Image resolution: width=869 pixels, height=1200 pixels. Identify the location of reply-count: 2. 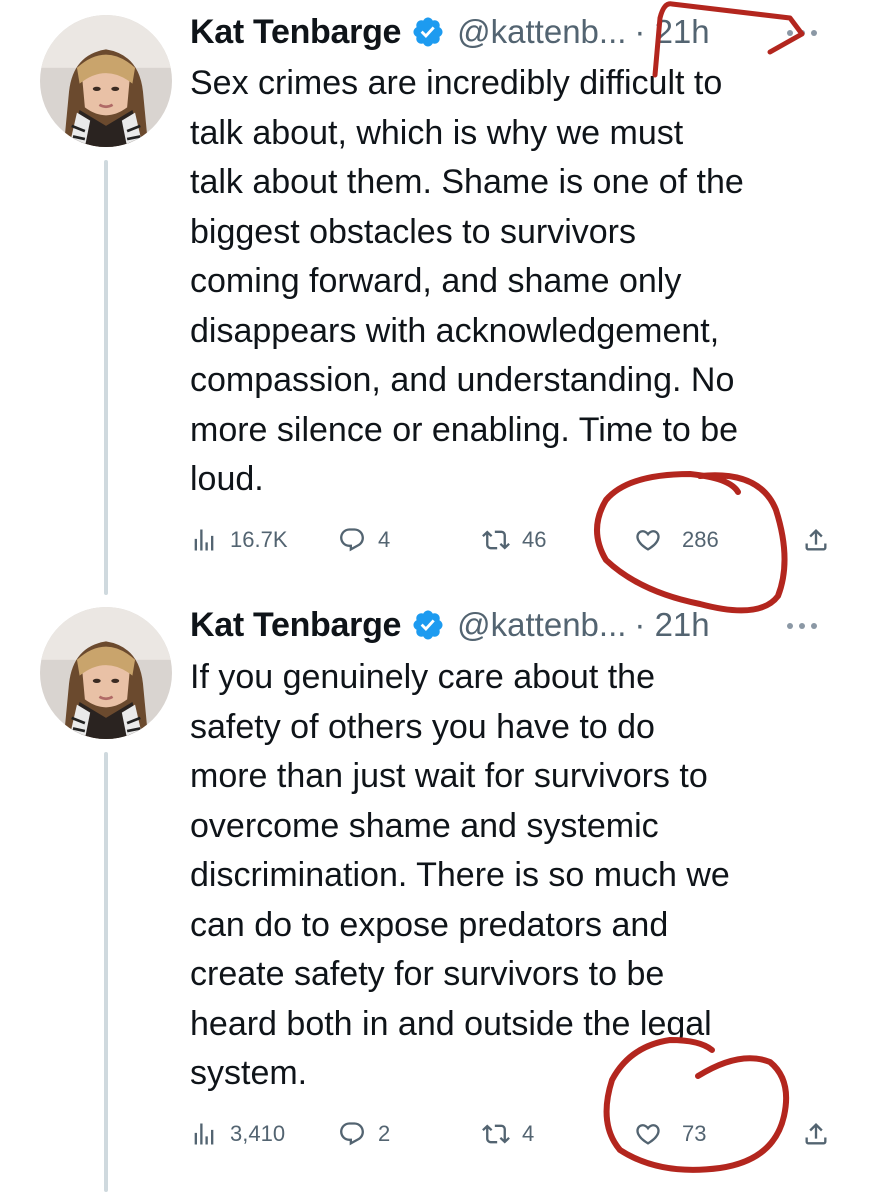
(384, 1133).